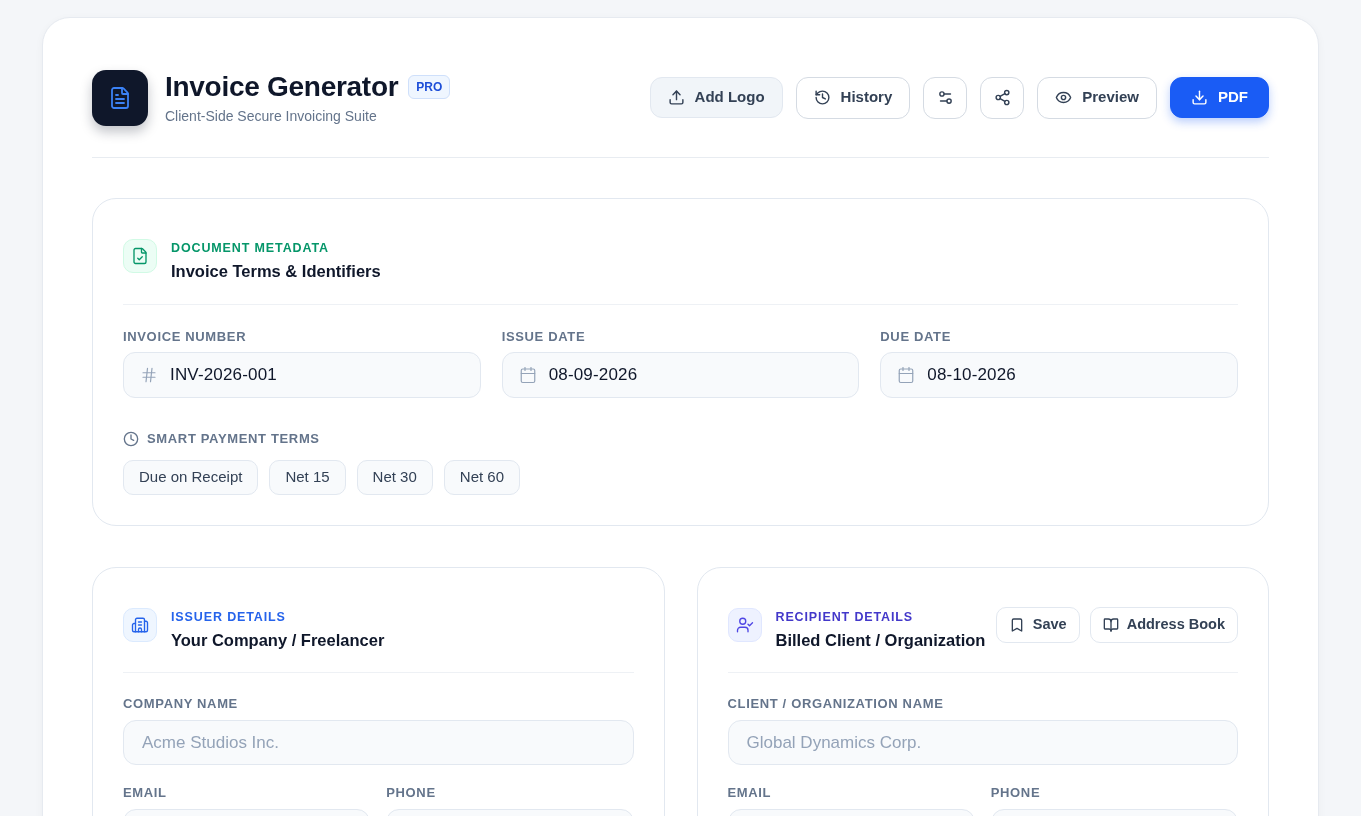  Describe the element at coordinates (185, 337) in the screenshot. I see `field-label: INVOICE NUMBER` at that location.